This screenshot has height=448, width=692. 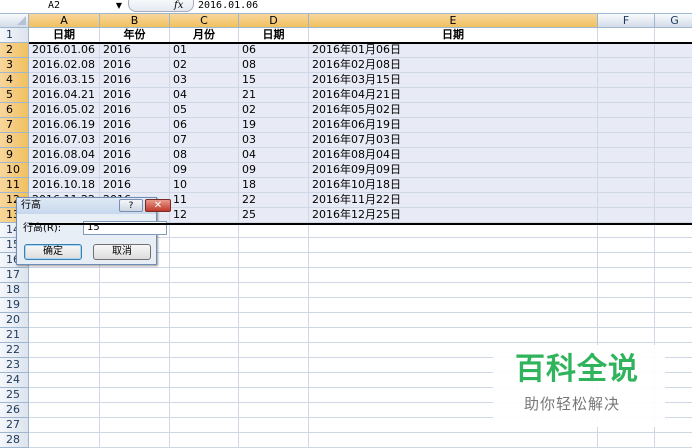 I want to click on name-box: A2, so click(x=62, y=6).